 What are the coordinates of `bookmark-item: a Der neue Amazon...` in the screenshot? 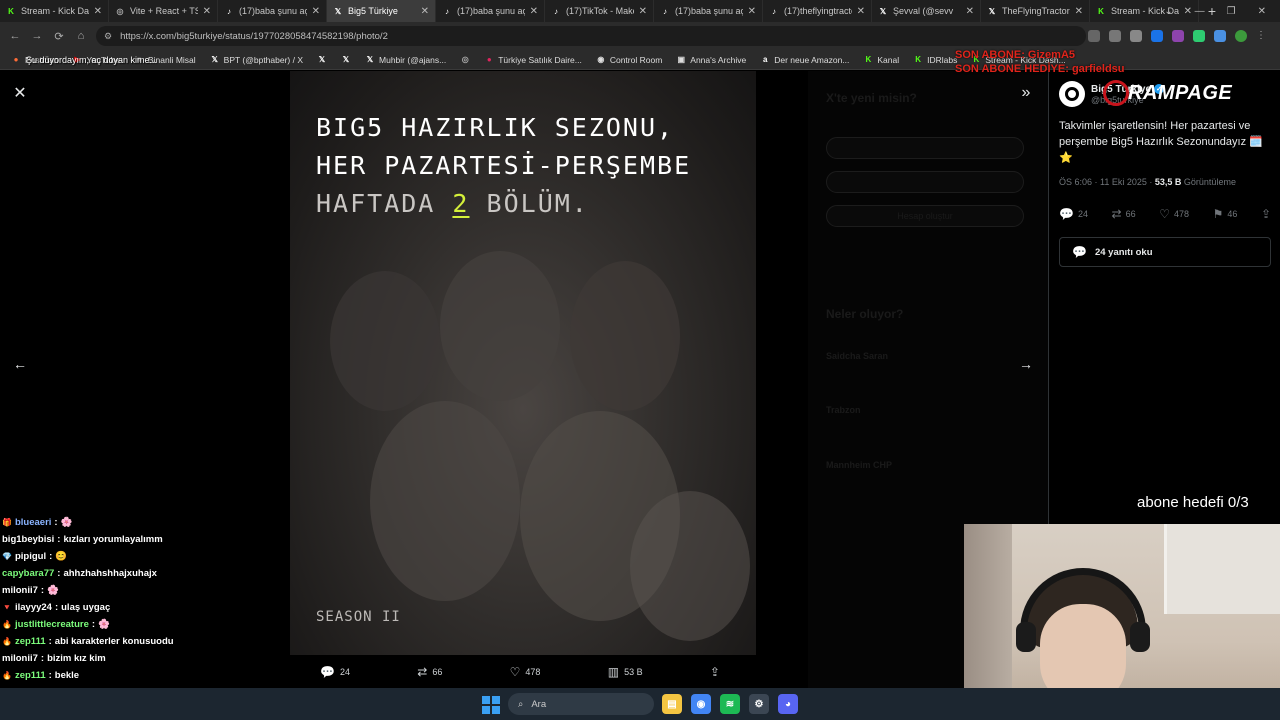 It's located at (804, 60).